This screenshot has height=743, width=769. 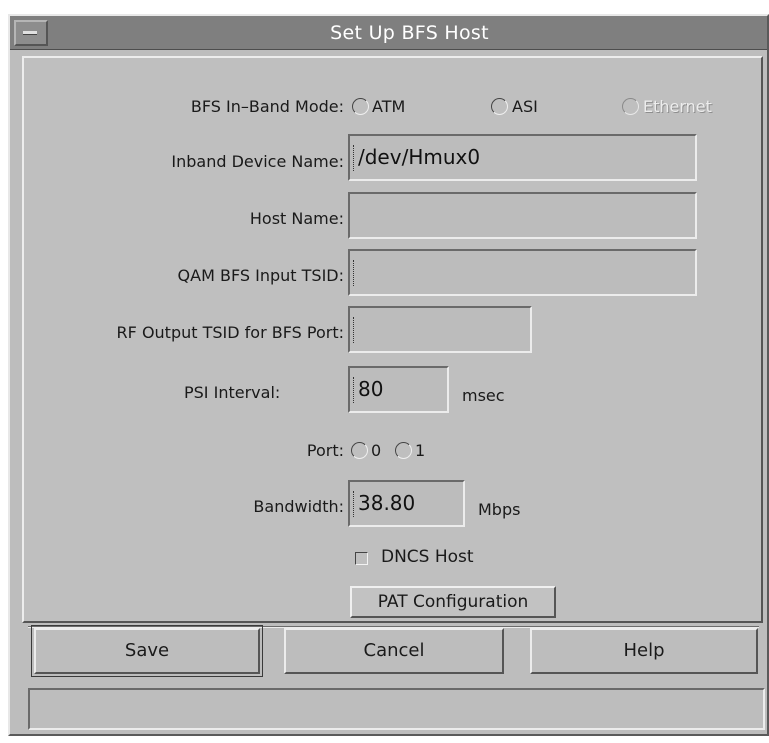 I want to click on pat-configuration-button: PAT Configuration, so click(x=453, y=602).